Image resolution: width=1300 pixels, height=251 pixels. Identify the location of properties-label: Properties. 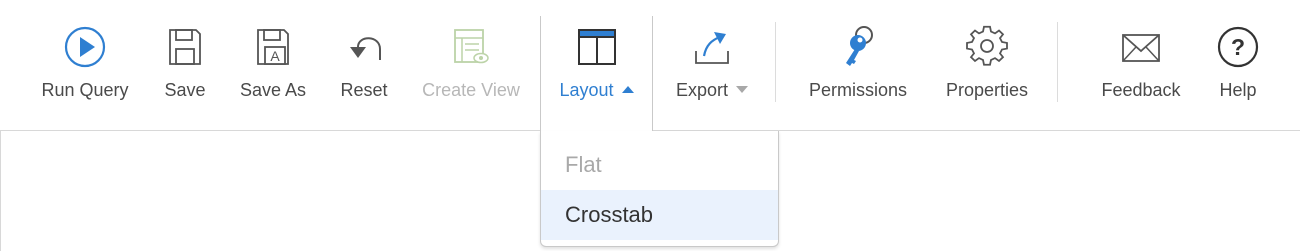
(987, 90).